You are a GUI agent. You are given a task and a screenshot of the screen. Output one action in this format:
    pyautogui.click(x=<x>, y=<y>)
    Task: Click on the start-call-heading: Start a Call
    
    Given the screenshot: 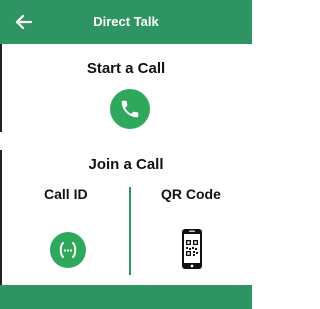 What is the action you would take?
    pyautogui.click(x=126, y=68)
    